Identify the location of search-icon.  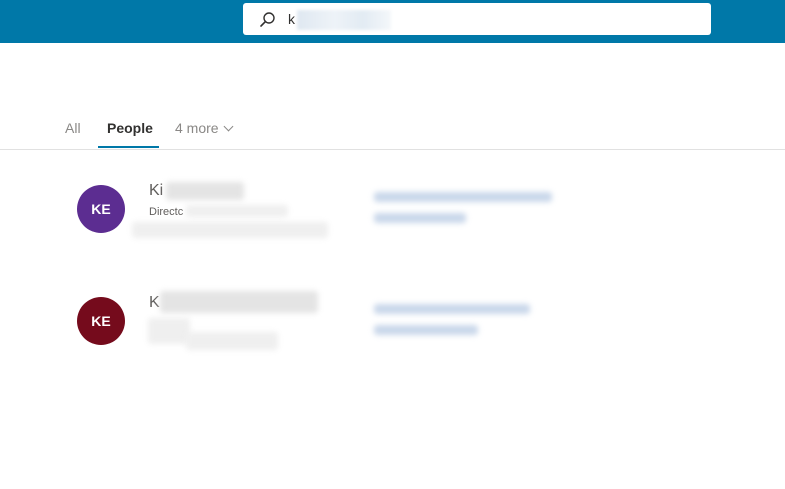
(267, 19).